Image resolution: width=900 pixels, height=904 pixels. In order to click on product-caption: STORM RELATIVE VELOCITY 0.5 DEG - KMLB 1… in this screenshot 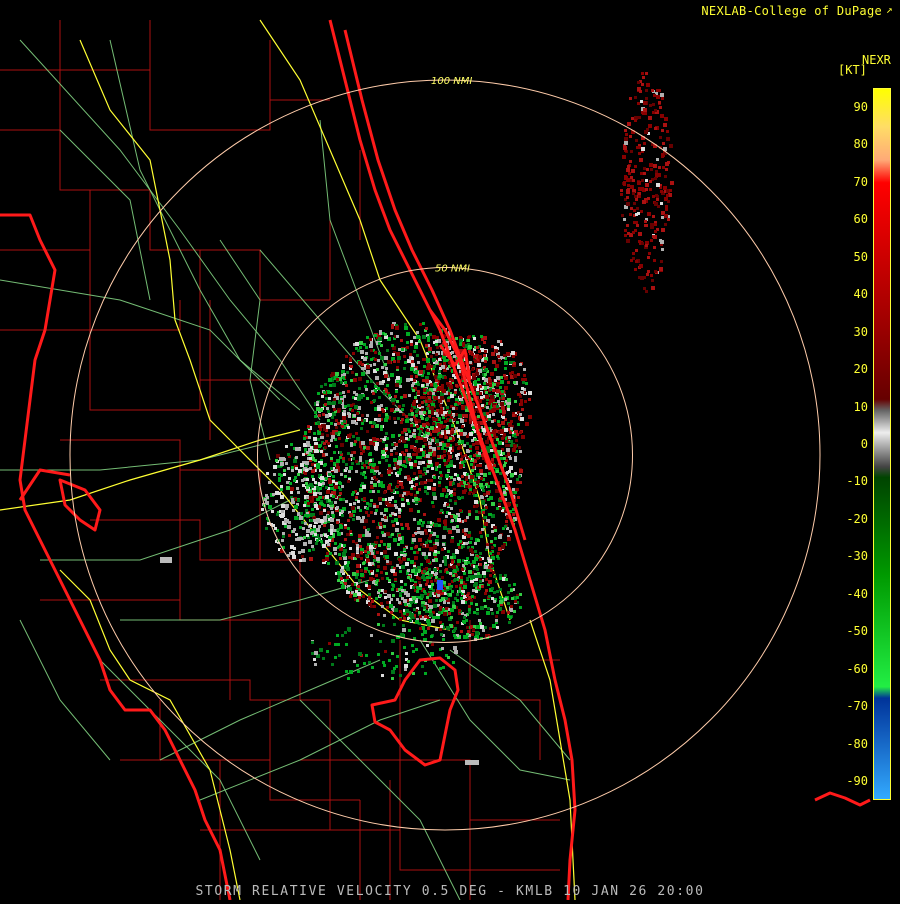, I will do `click(450, 891)`.